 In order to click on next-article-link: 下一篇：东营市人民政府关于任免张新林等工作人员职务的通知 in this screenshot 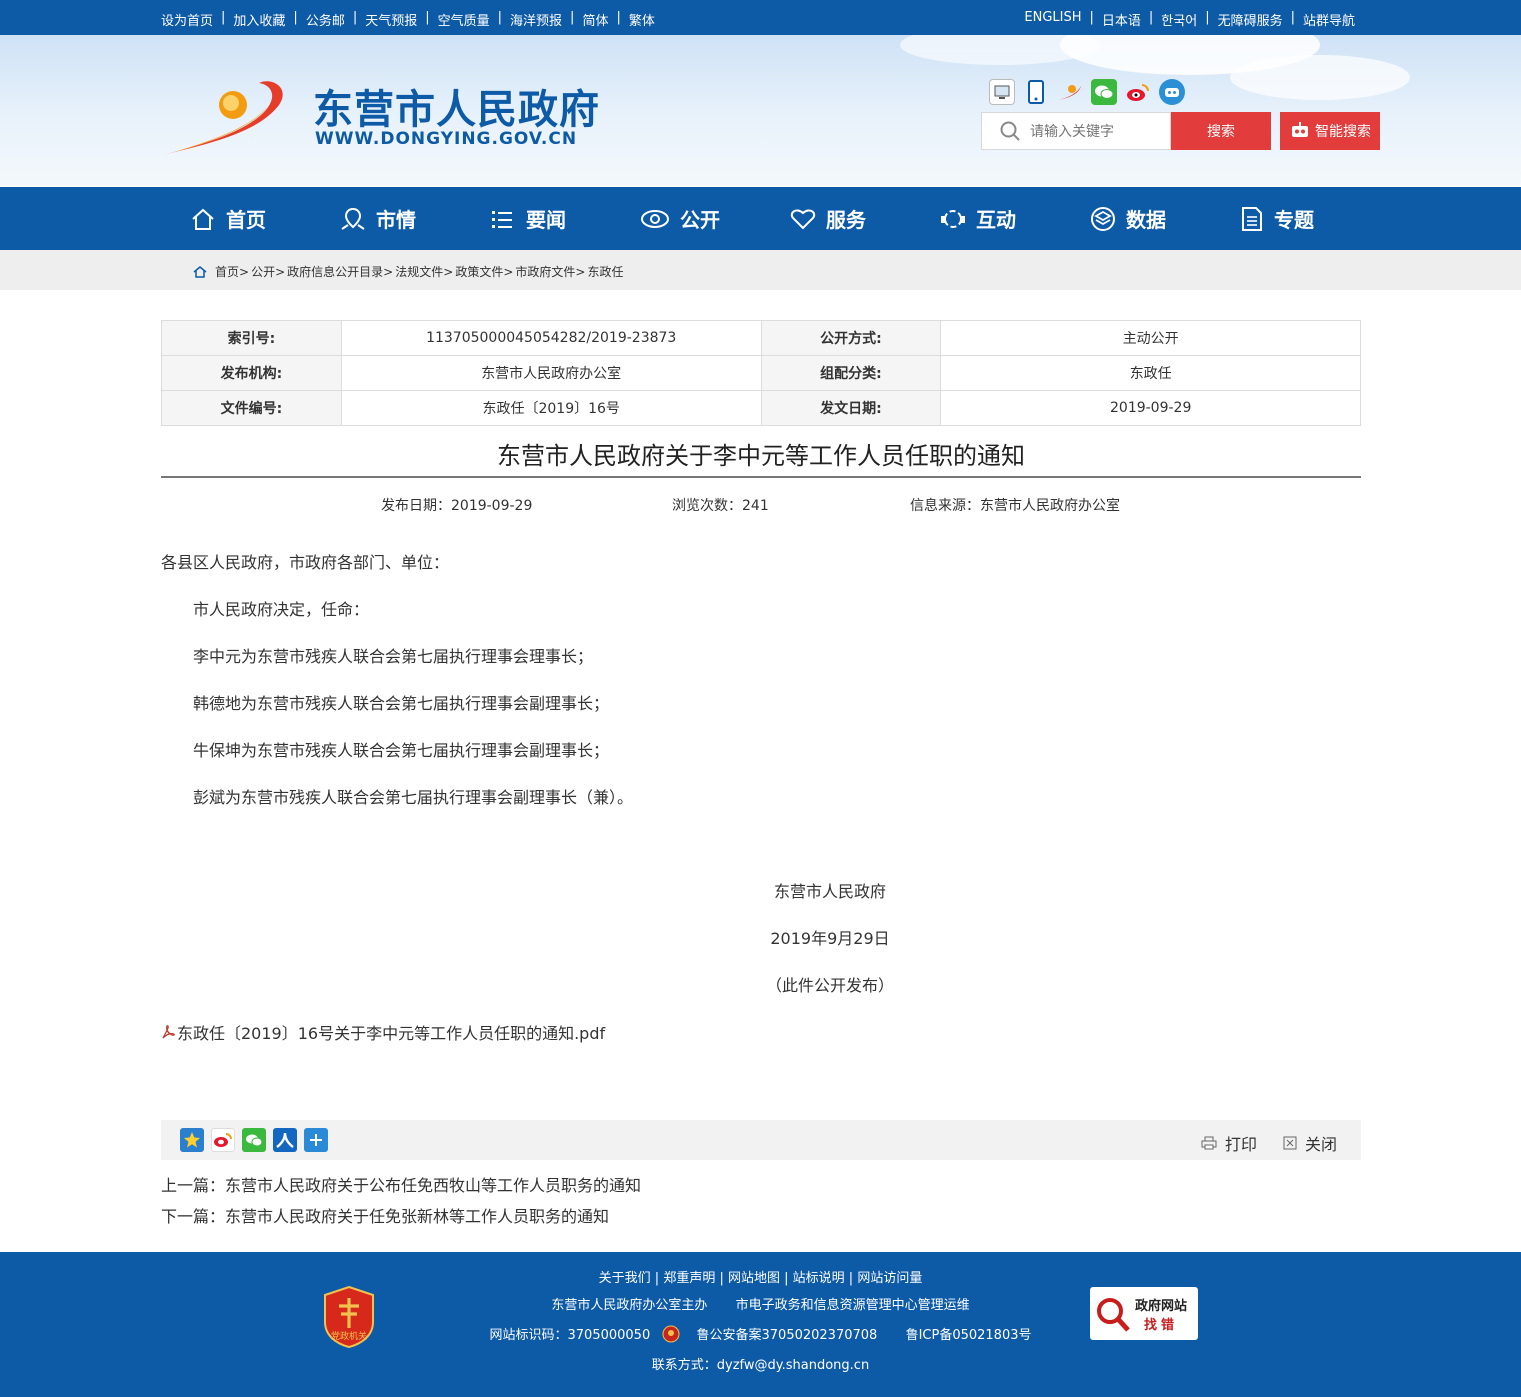, I will do `click(385, 1215)`.